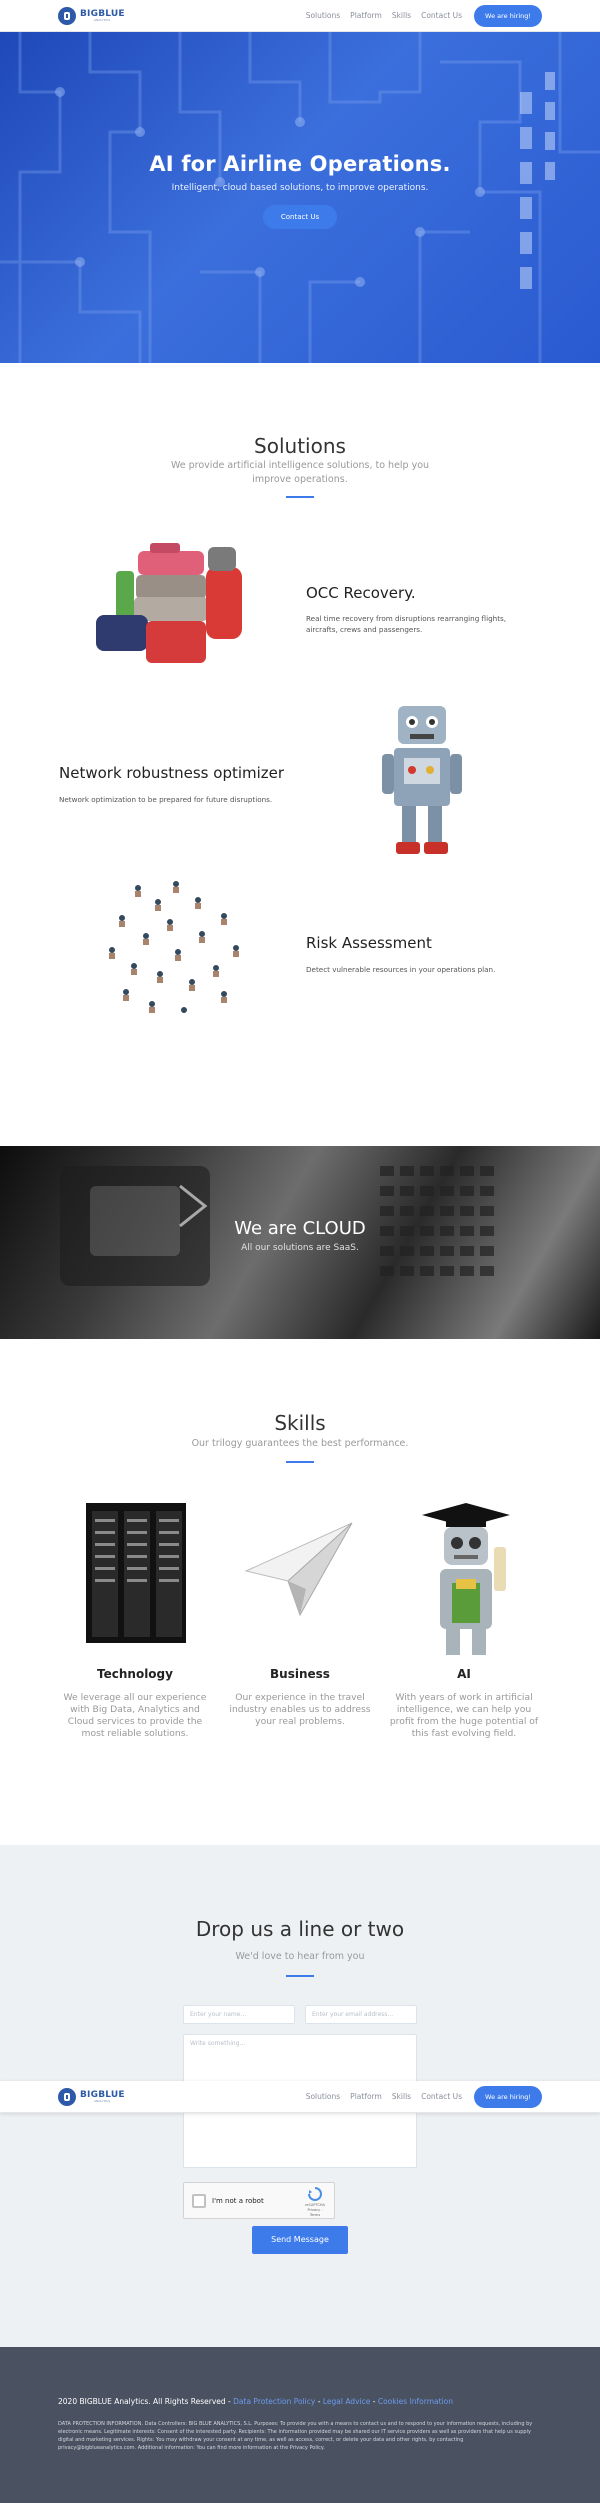 The image size is (600, 2503). What do you see at coordinates (300, 446) in the screenshot?
I see `solutions-title: Solutions` at bounding box center [300, 446].